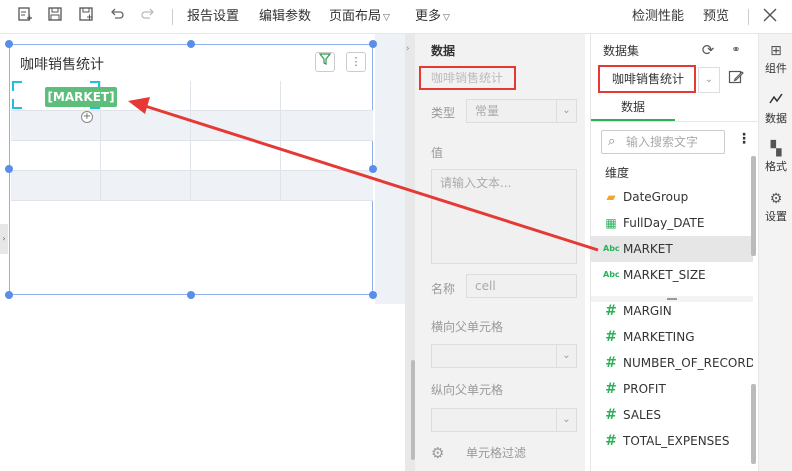 The height and width of the screenshot is (471, 792). I want to click on edit-icon, so click(736, 79).